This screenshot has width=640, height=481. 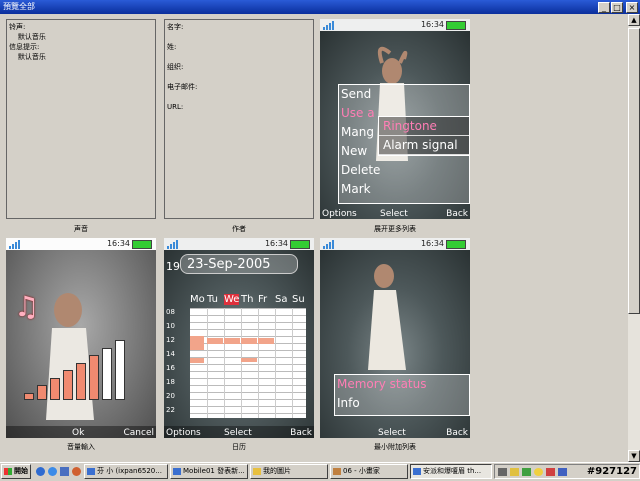 I want to click on weekday-label: Mo, so click(x=197, y=299).